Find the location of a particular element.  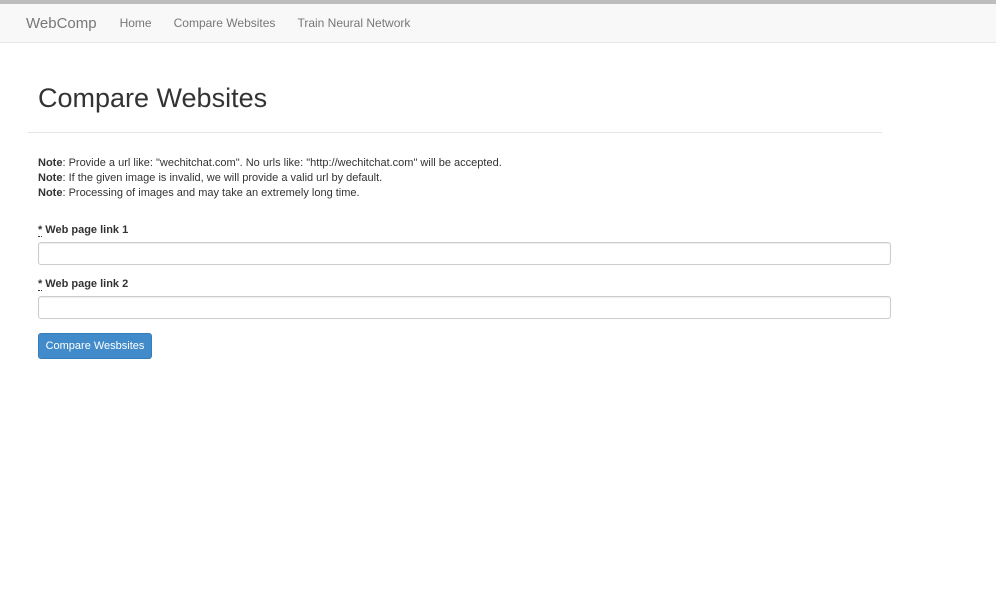

nav-compare-websites: Compare Websites is located at coordinates (225, 23).